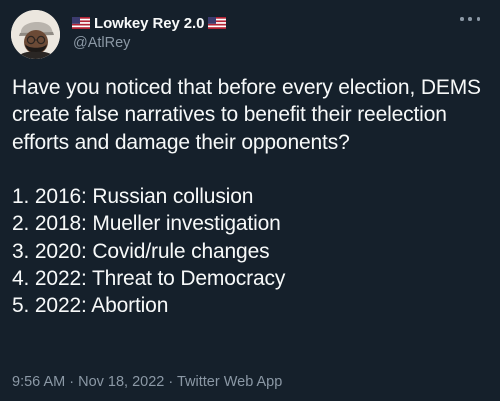 This screenshot has height=401, width=500. I want to click on list-item: 1. 2016: Russian collusion, so click(133, 197).